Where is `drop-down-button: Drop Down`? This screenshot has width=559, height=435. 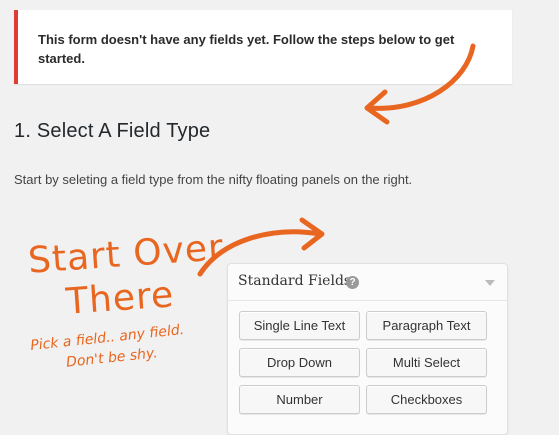
drop-down-button: Drop Down is located at coordinates (299, 362).